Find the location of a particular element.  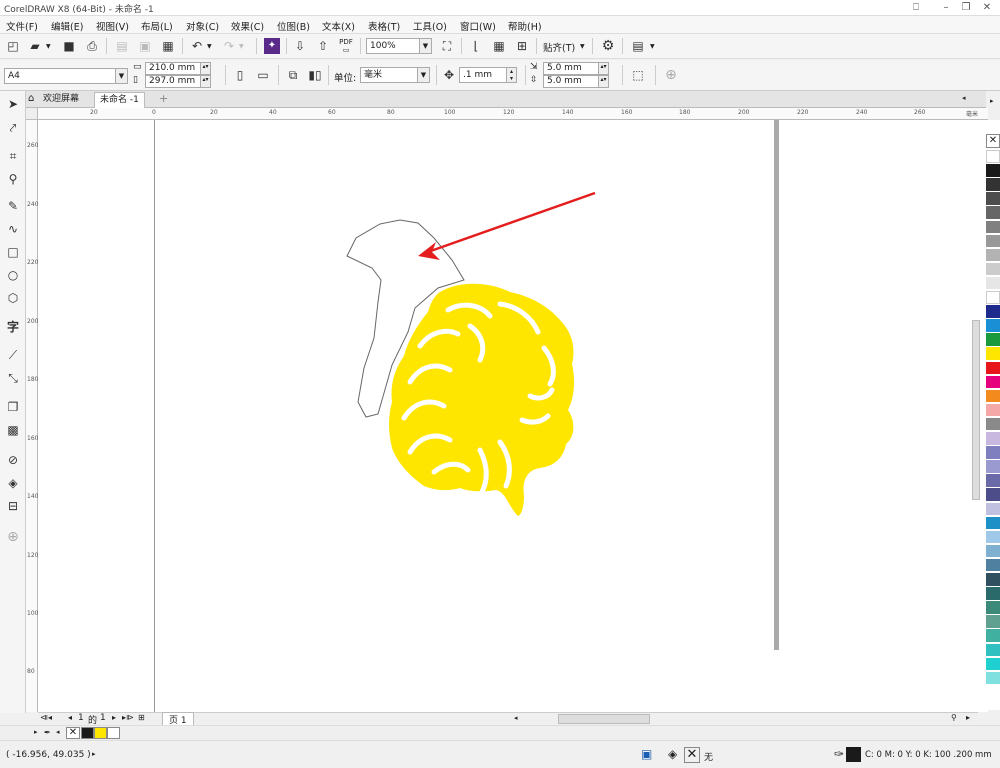

h-scroll-right-icon: ▸ is located at coordinates (968, 717).